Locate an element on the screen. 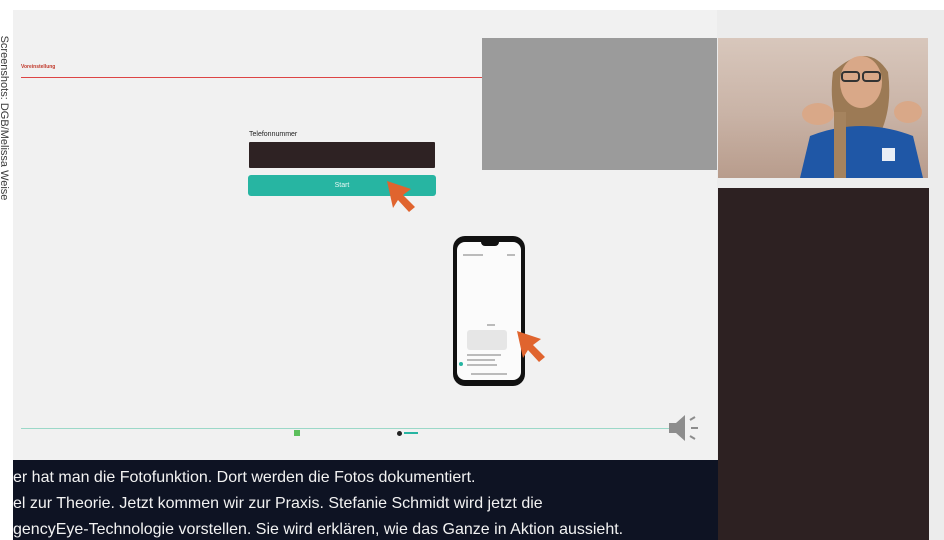 The height and width of the screenshot is (540, 944). presenter-figure is located at coordinates (861, 117).